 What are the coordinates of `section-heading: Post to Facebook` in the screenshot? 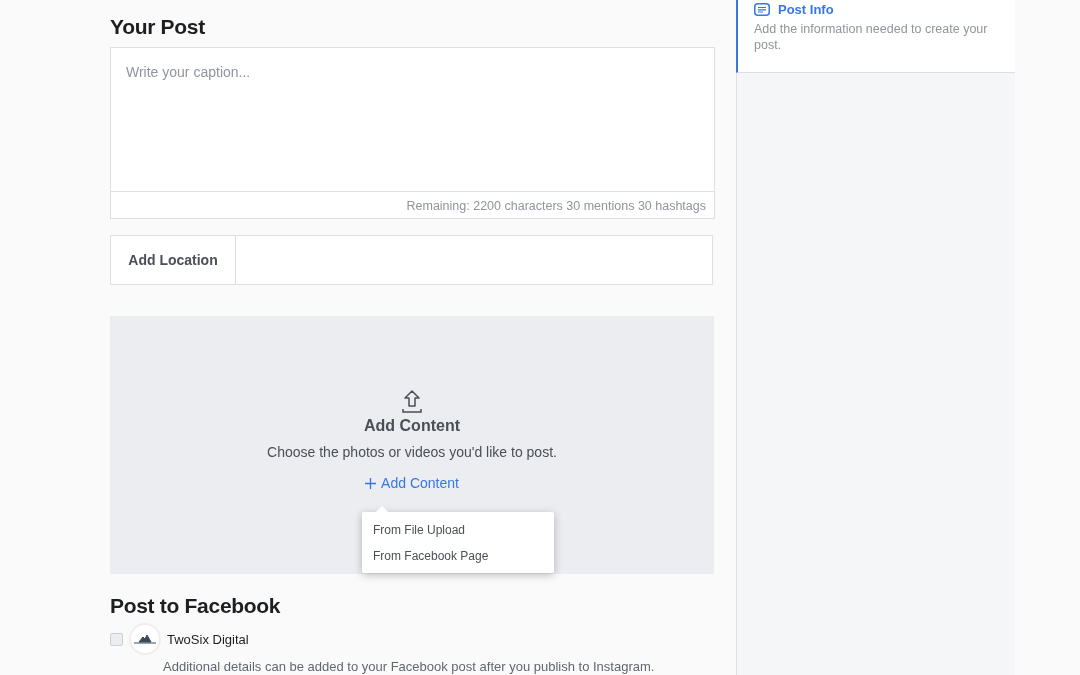 It's located at (196, 605).